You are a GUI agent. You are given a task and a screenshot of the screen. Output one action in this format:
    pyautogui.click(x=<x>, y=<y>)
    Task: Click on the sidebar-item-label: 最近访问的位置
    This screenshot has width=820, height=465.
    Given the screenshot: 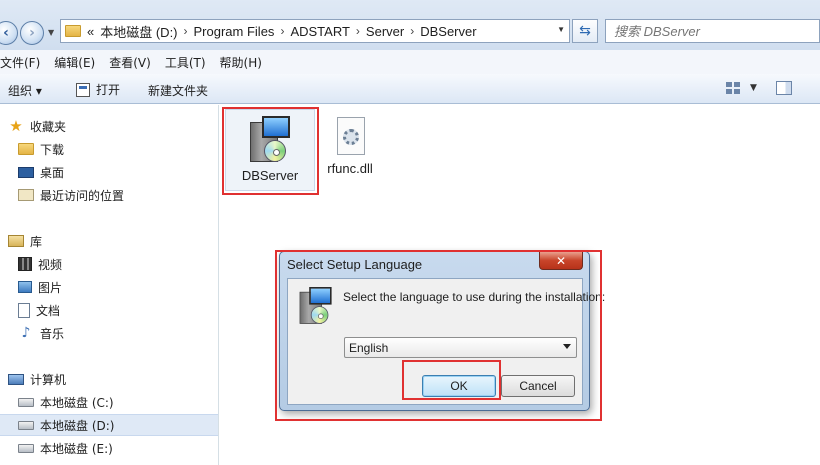 What is the action you would take?
    pyautogui.click(x=82, y=195)
    